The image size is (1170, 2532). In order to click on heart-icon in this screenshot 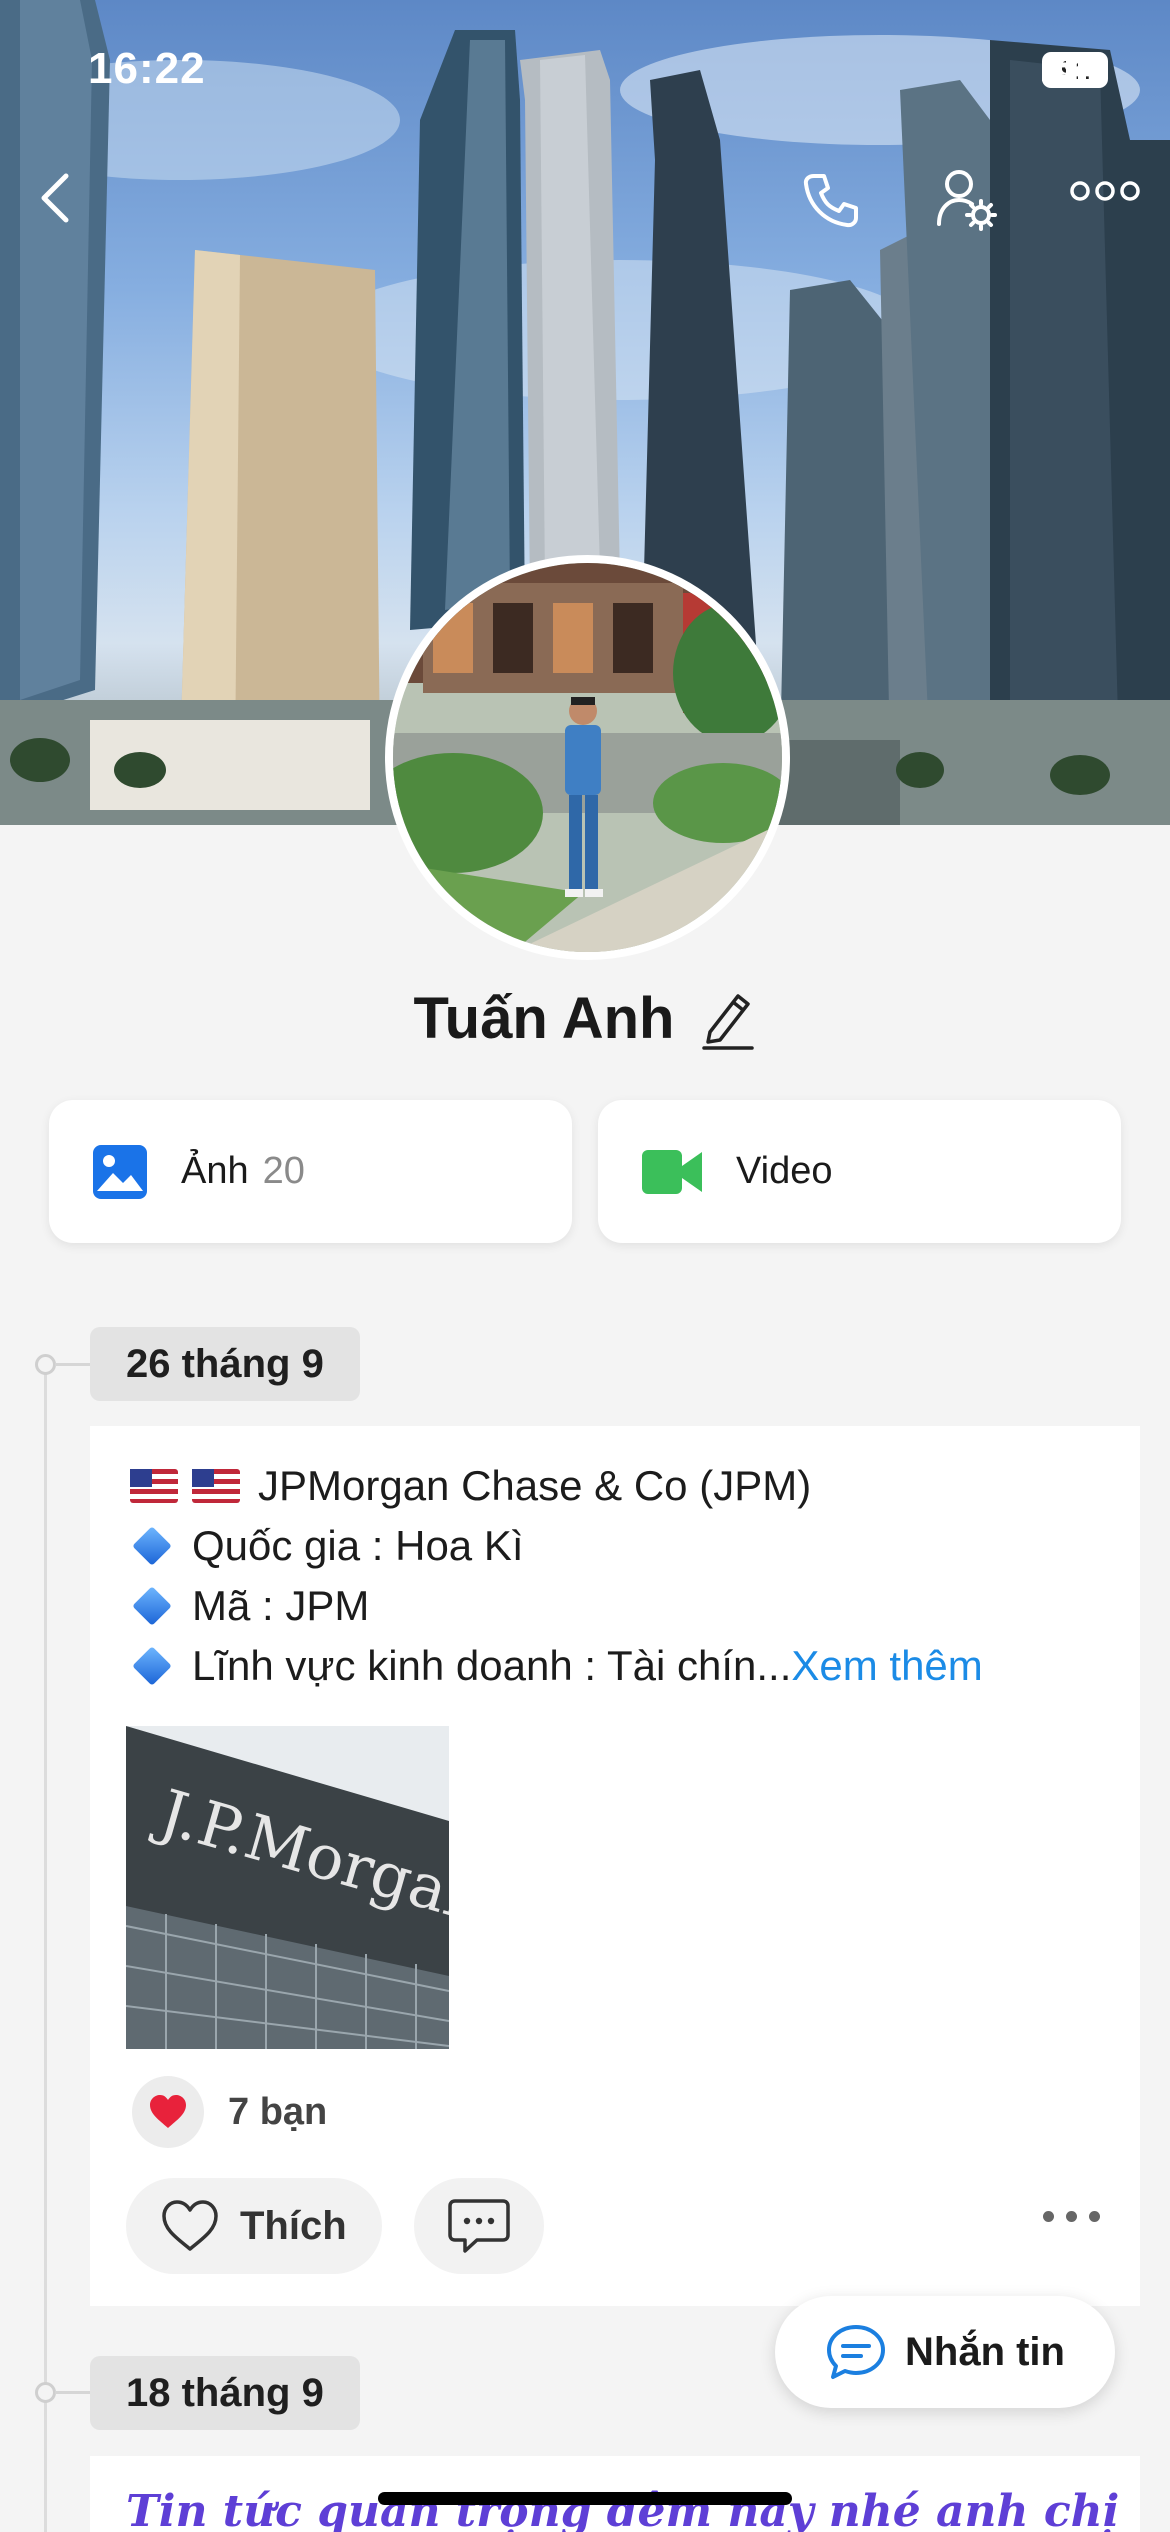, I will do `click(168, 2111)`.